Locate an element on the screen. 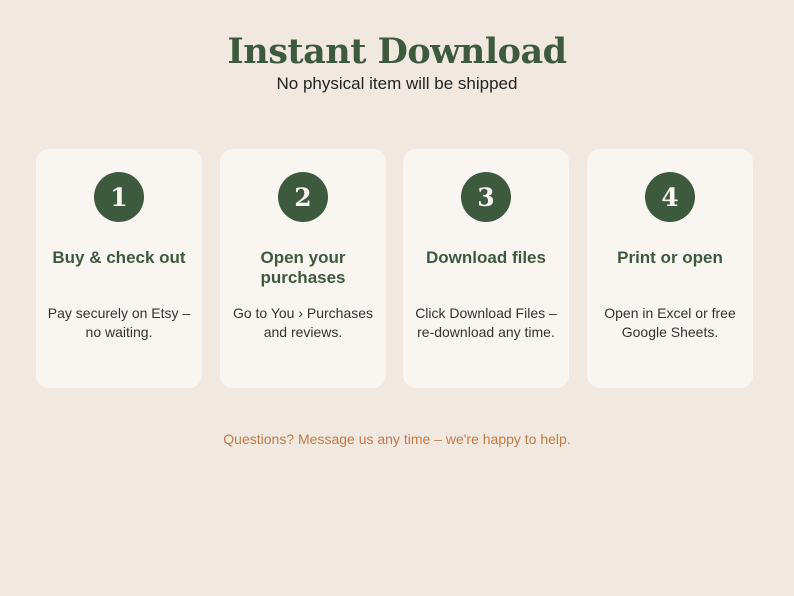  step-description: Open in Excel or free Google Sheets. is located at coordinates (670, 322).